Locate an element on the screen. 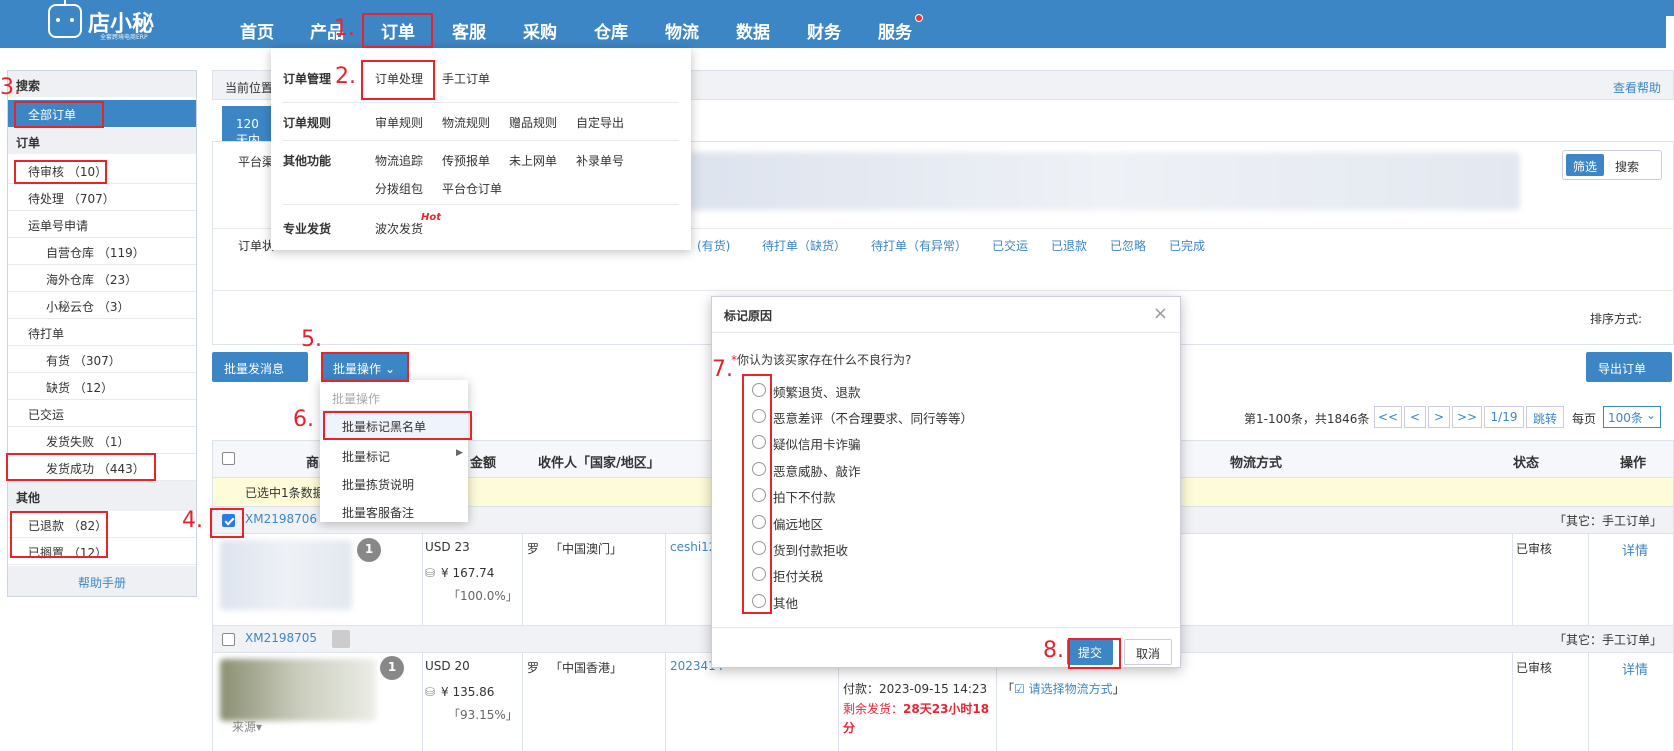 Image resolution: width=1674 pixels, height=751 pixels. batch-item-picking-note: 批量拣货说明 is located at coordinates (378, 484).